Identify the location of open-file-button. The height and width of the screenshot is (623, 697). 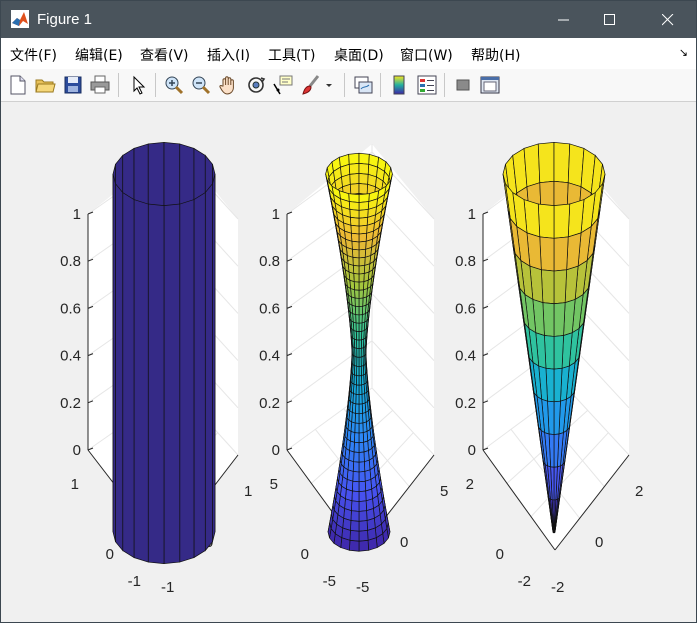
(45, 85).